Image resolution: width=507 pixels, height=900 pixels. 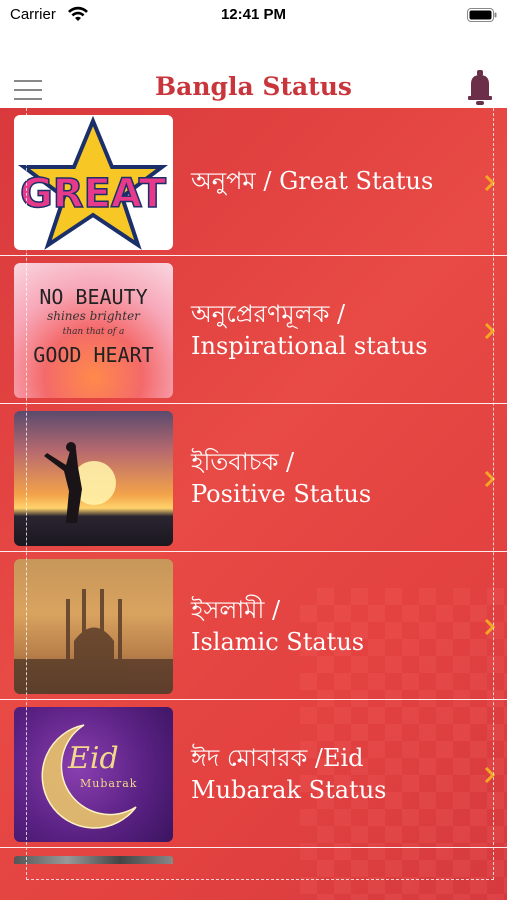 I want to click on partial-next-thumbnail, so click(x=93, y=860).